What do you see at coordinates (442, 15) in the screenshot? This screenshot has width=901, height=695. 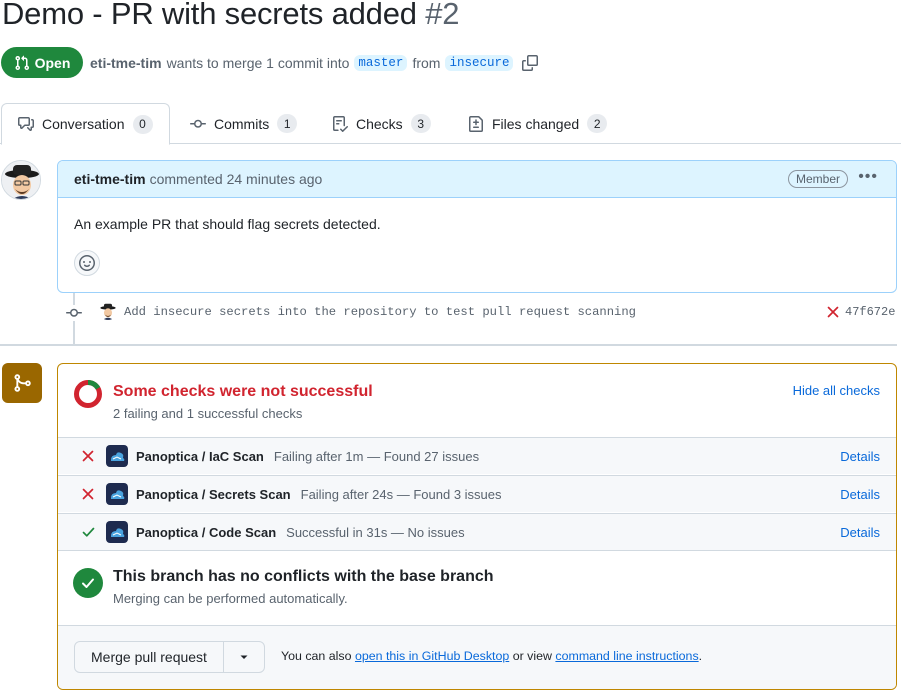 I see `pr-number: #2` at bounding box center [442, 15].